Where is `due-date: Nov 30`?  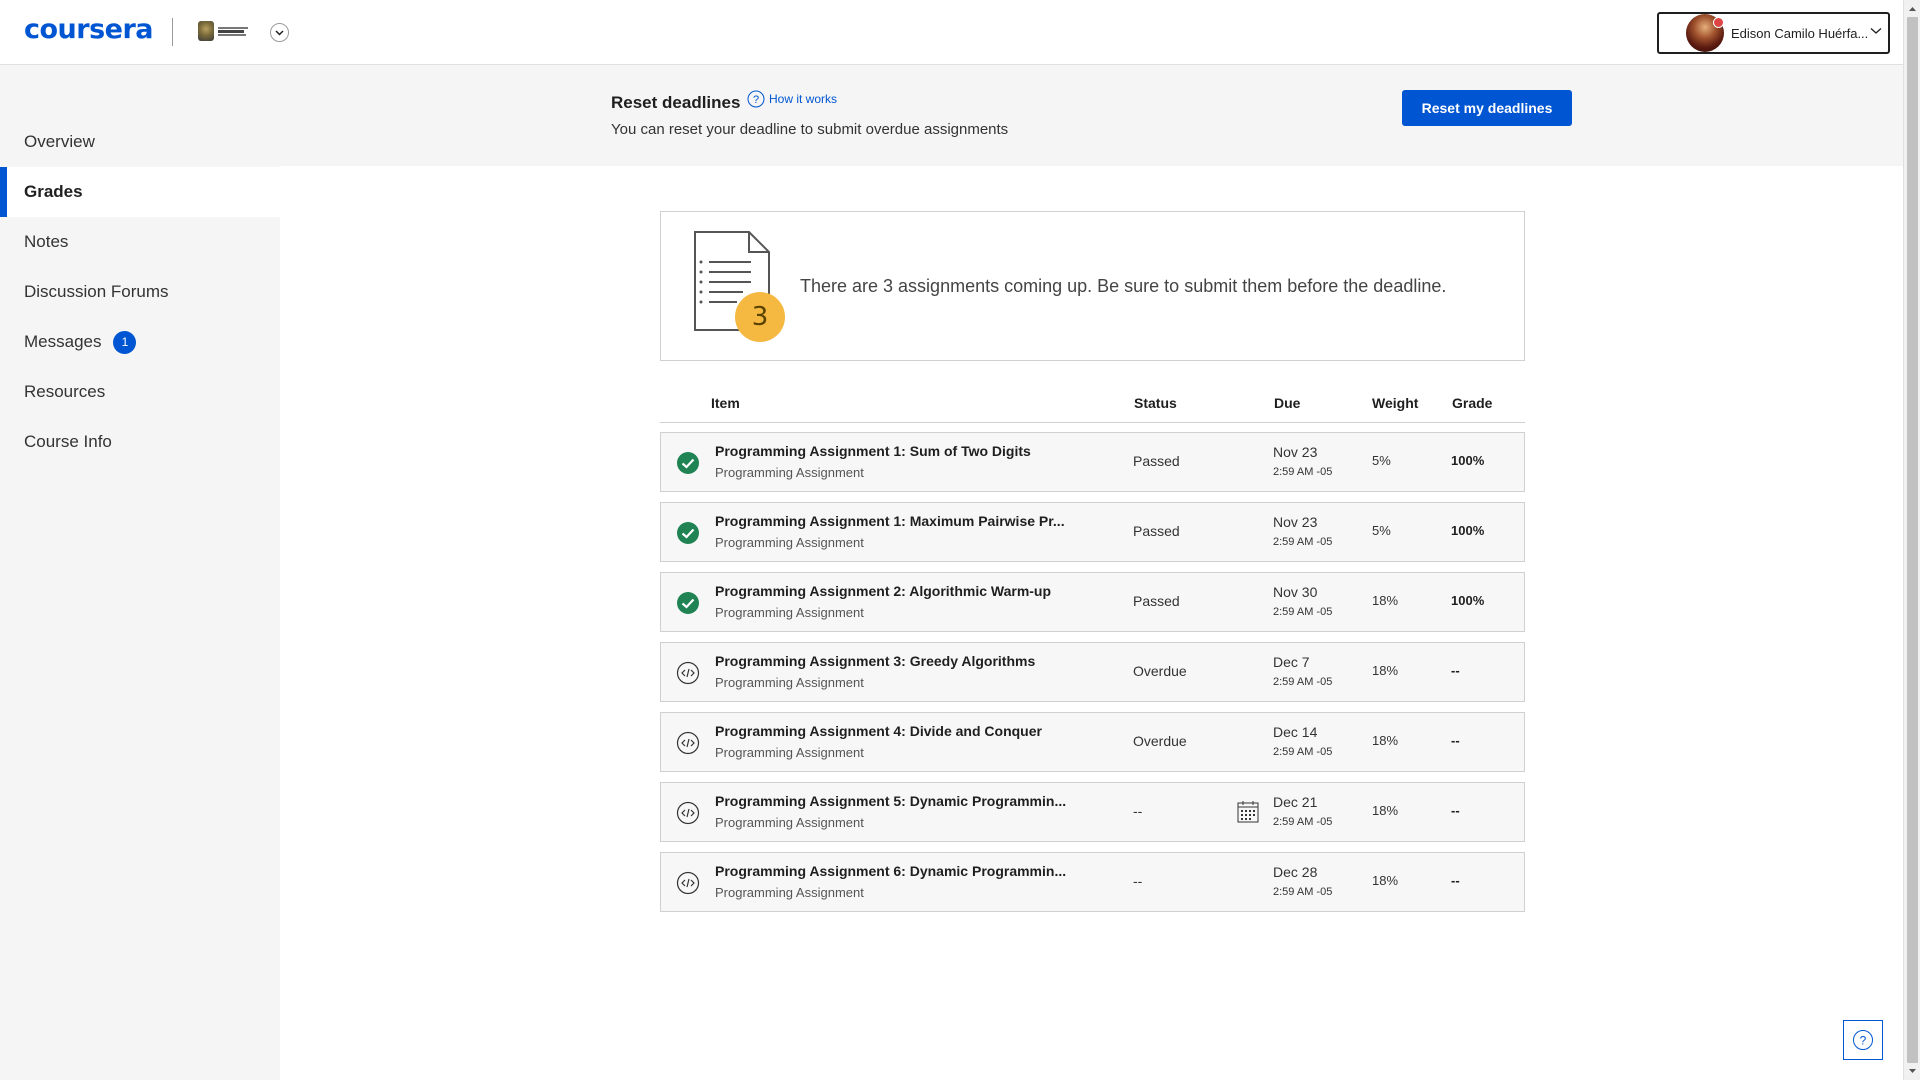
due-date: Nov 30 is located at coordinates (1295, 592).